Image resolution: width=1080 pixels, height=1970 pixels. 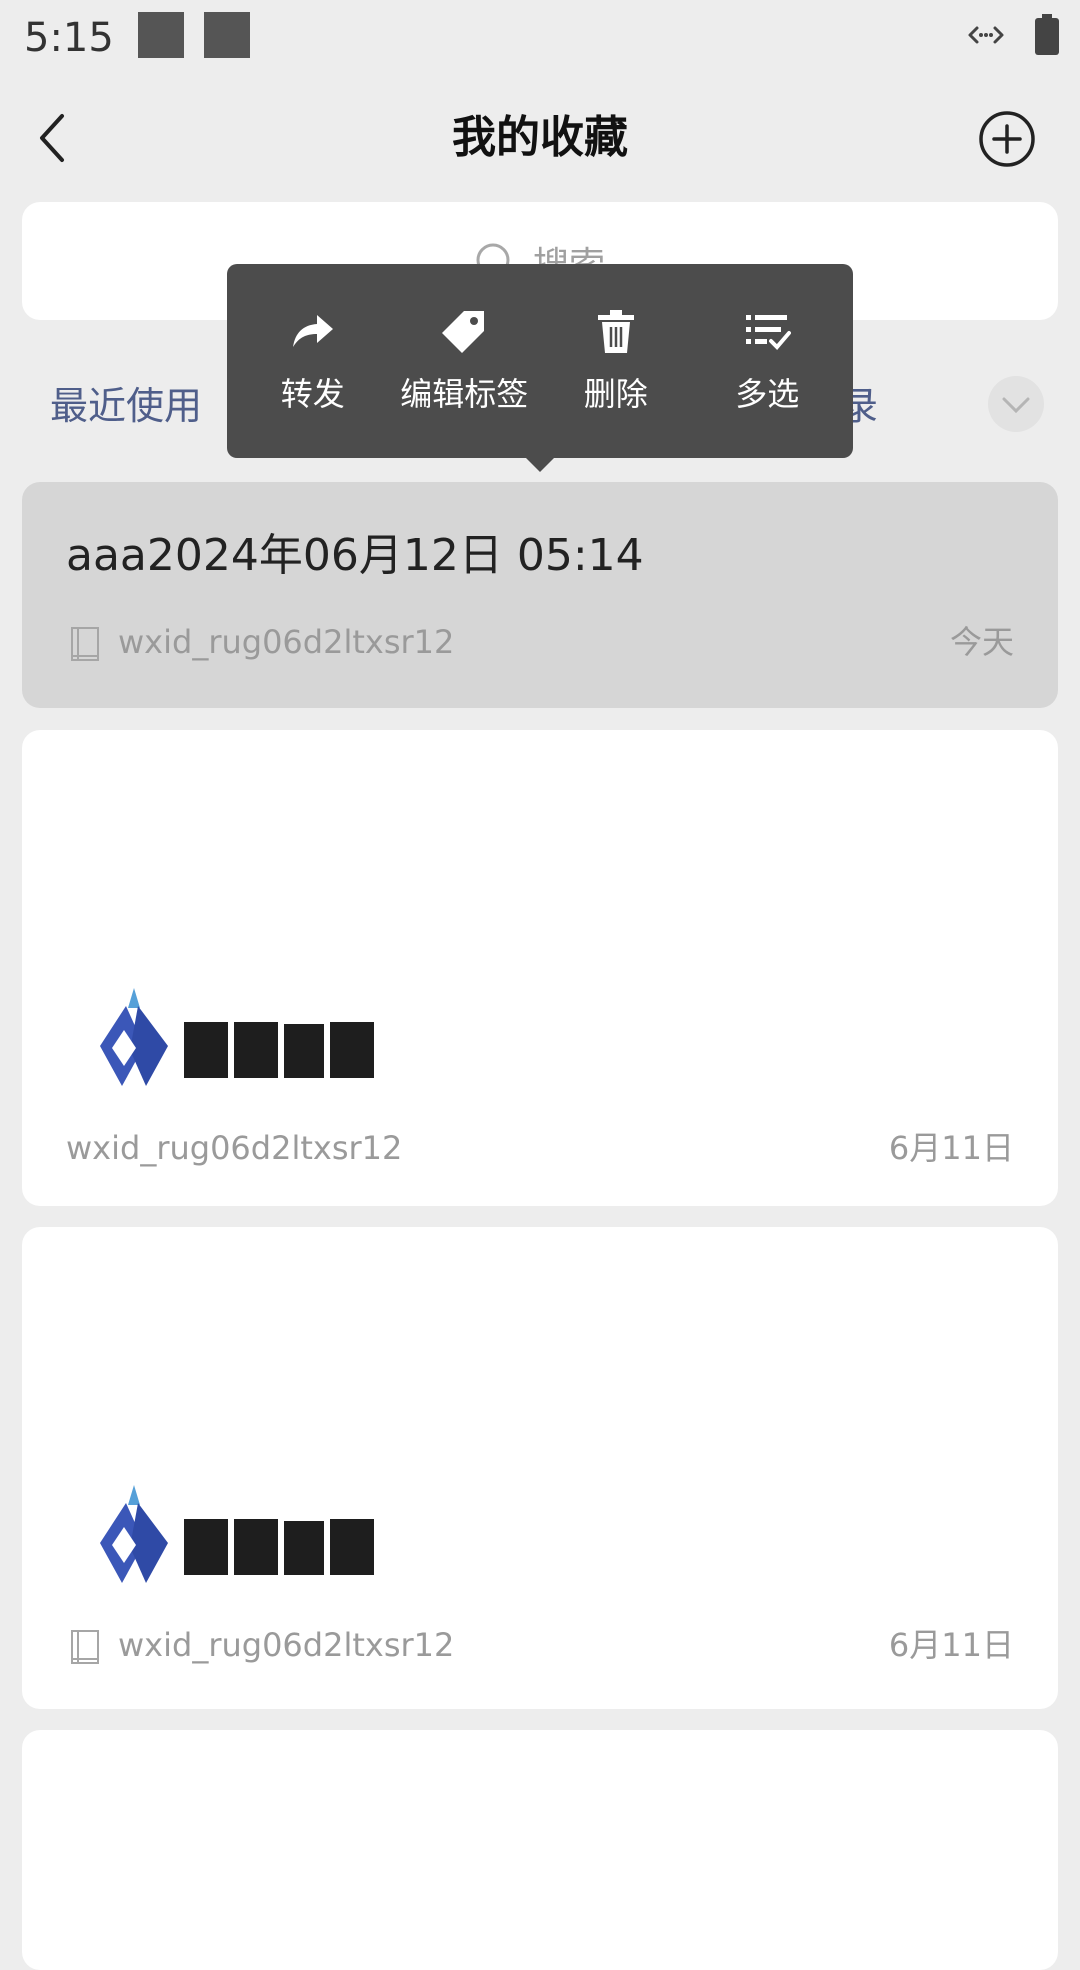 I want to click on menu-forward: 转发, so click(x=313, y=361).